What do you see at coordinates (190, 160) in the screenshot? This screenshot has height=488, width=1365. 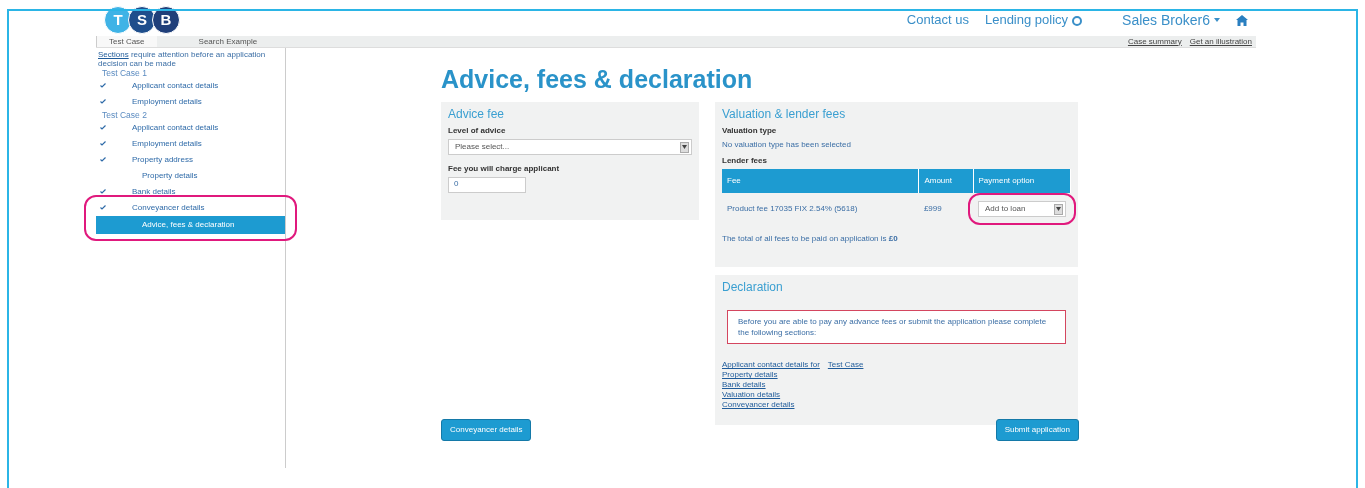 I see `sidebar-item: Property address` at bounding box center [190, 160].